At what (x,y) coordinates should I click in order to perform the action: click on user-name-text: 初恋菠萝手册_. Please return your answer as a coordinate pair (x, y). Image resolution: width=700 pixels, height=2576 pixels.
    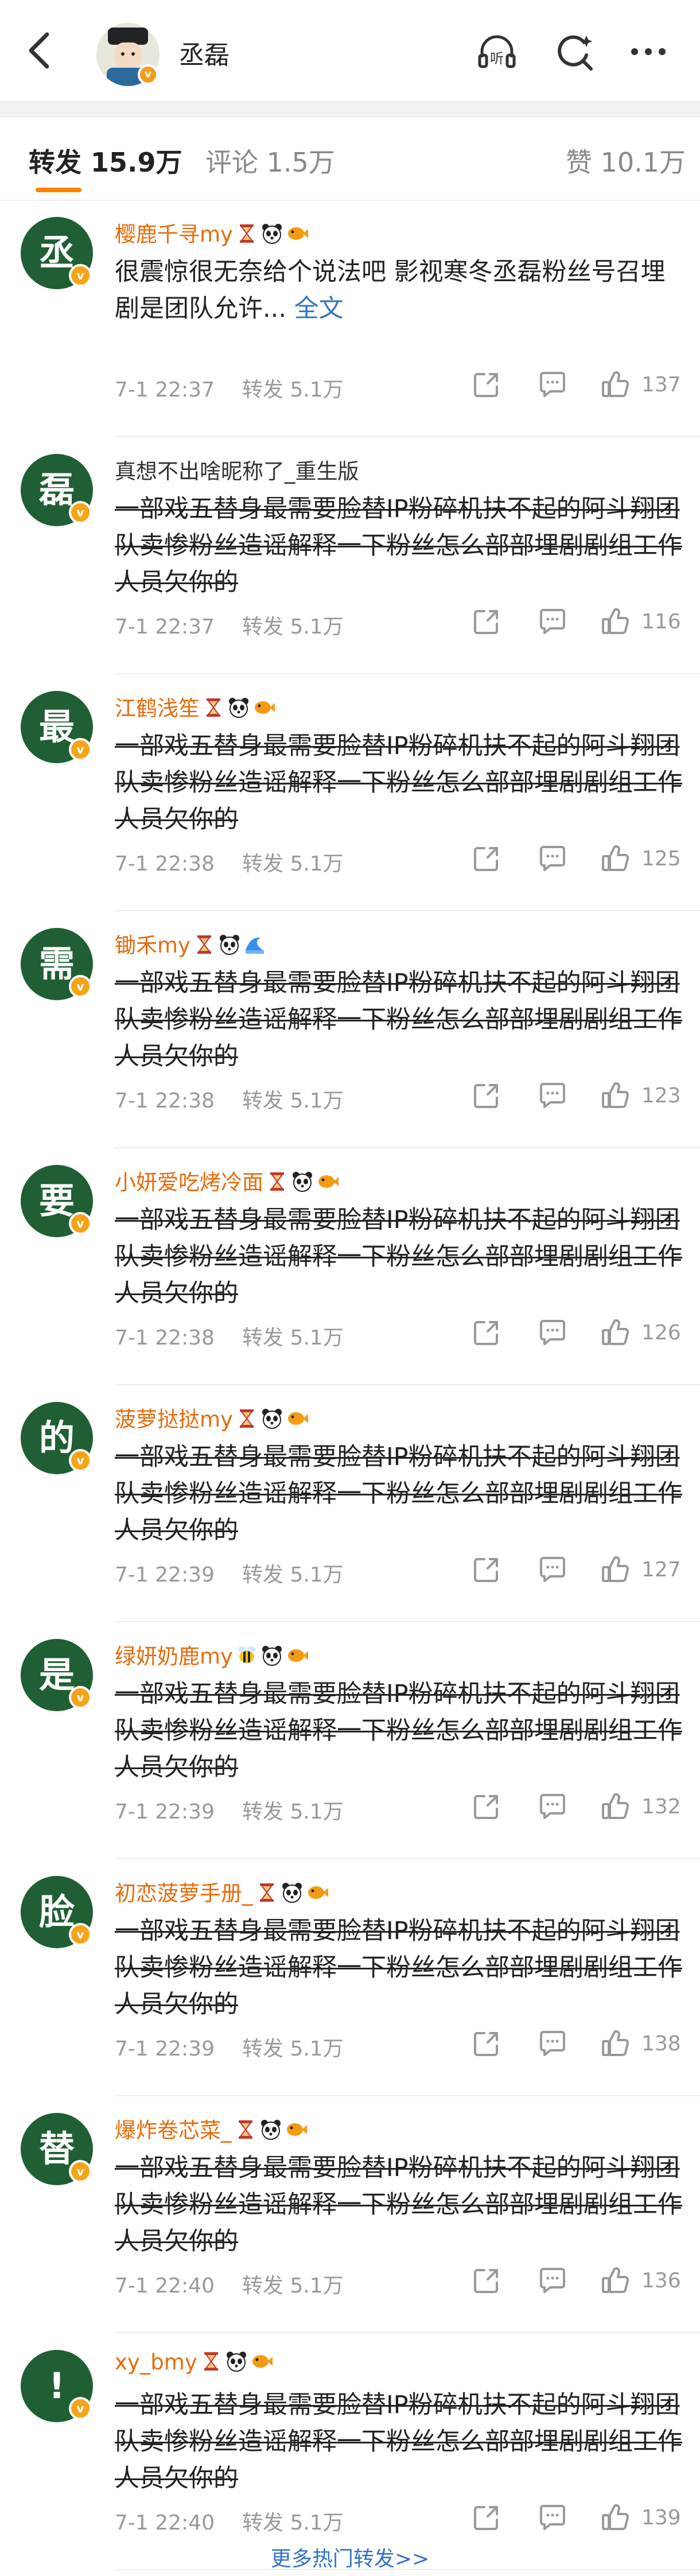
    Looking at the image, I should click on (184, 1893).